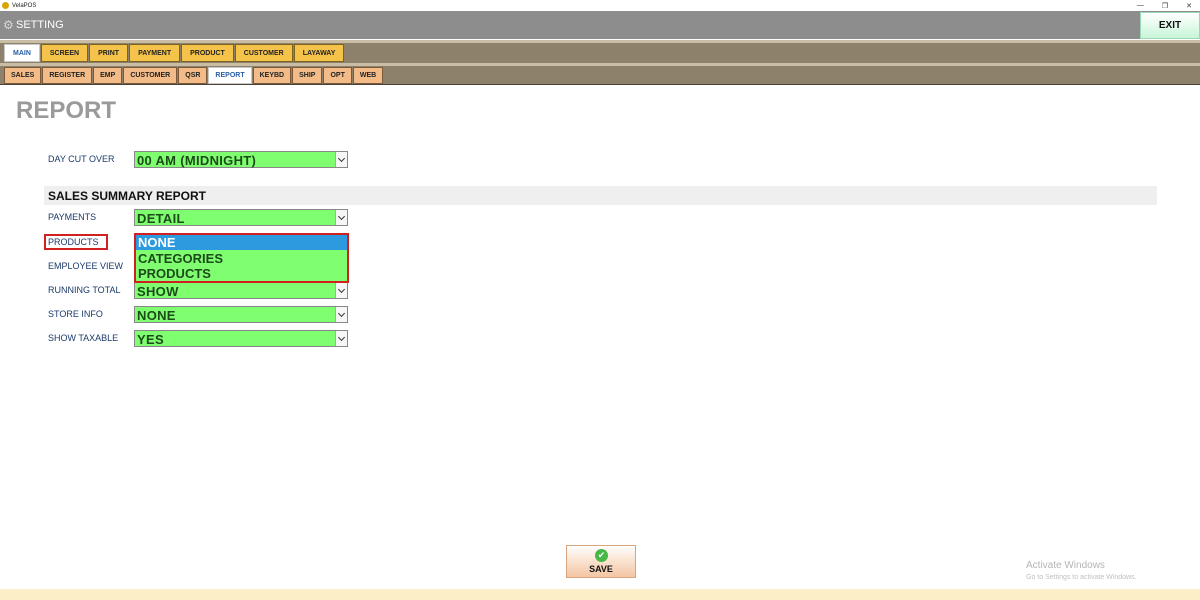  I want to click on store-info-select: NONE, so click(241, 314).